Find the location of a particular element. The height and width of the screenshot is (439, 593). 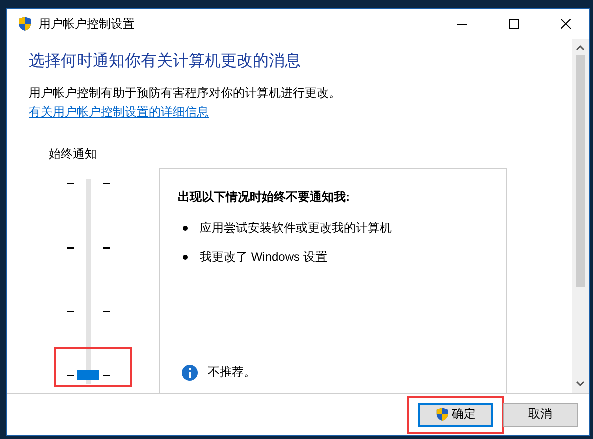

scrollbar-thumb is located at coordinates (580, 171).